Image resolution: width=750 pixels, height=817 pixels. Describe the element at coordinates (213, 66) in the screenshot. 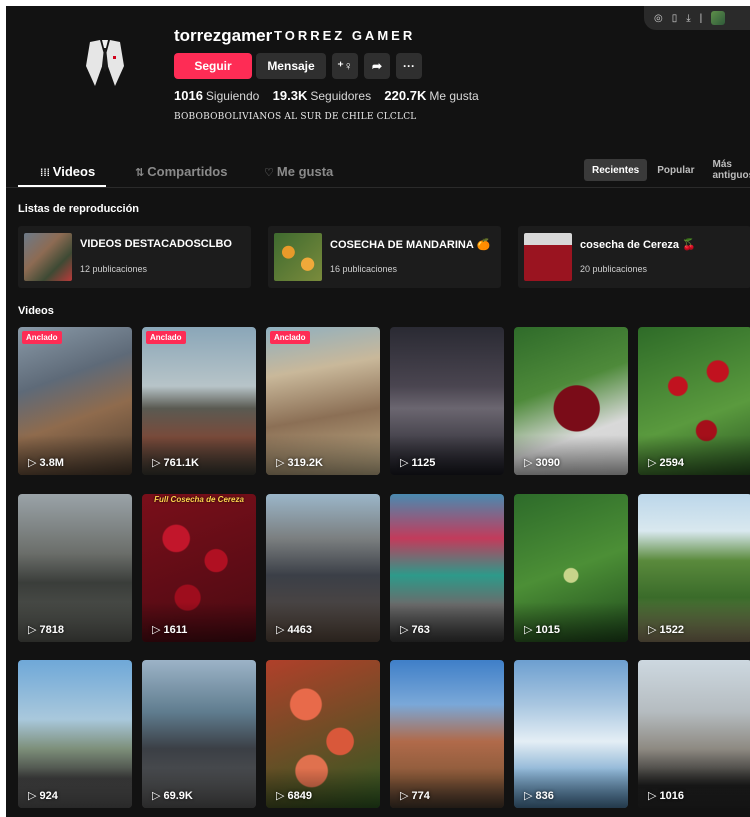

I see `follow-button: Seguir` at that location.